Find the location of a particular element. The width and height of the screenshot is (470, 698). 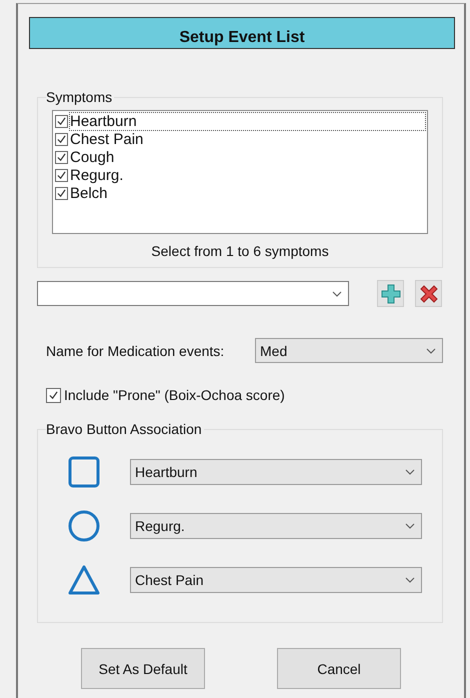

close-icon is located at coordinates (428, 294).